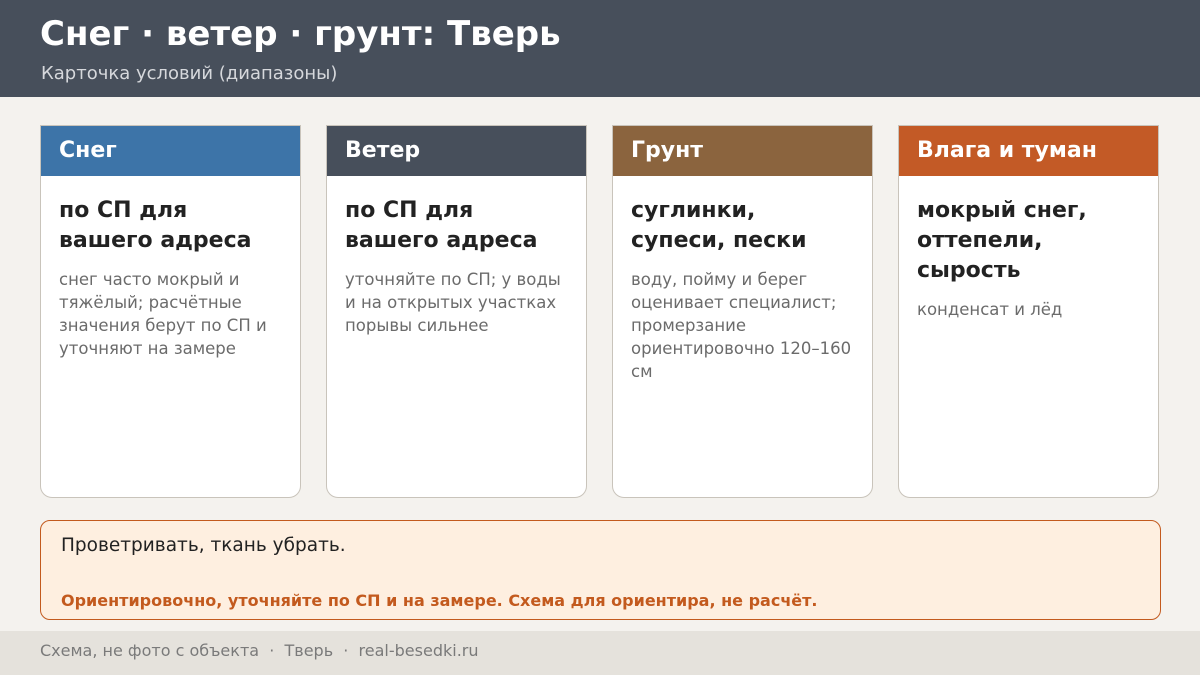  I want to click on card-title: Грунт, so click(742, 151).